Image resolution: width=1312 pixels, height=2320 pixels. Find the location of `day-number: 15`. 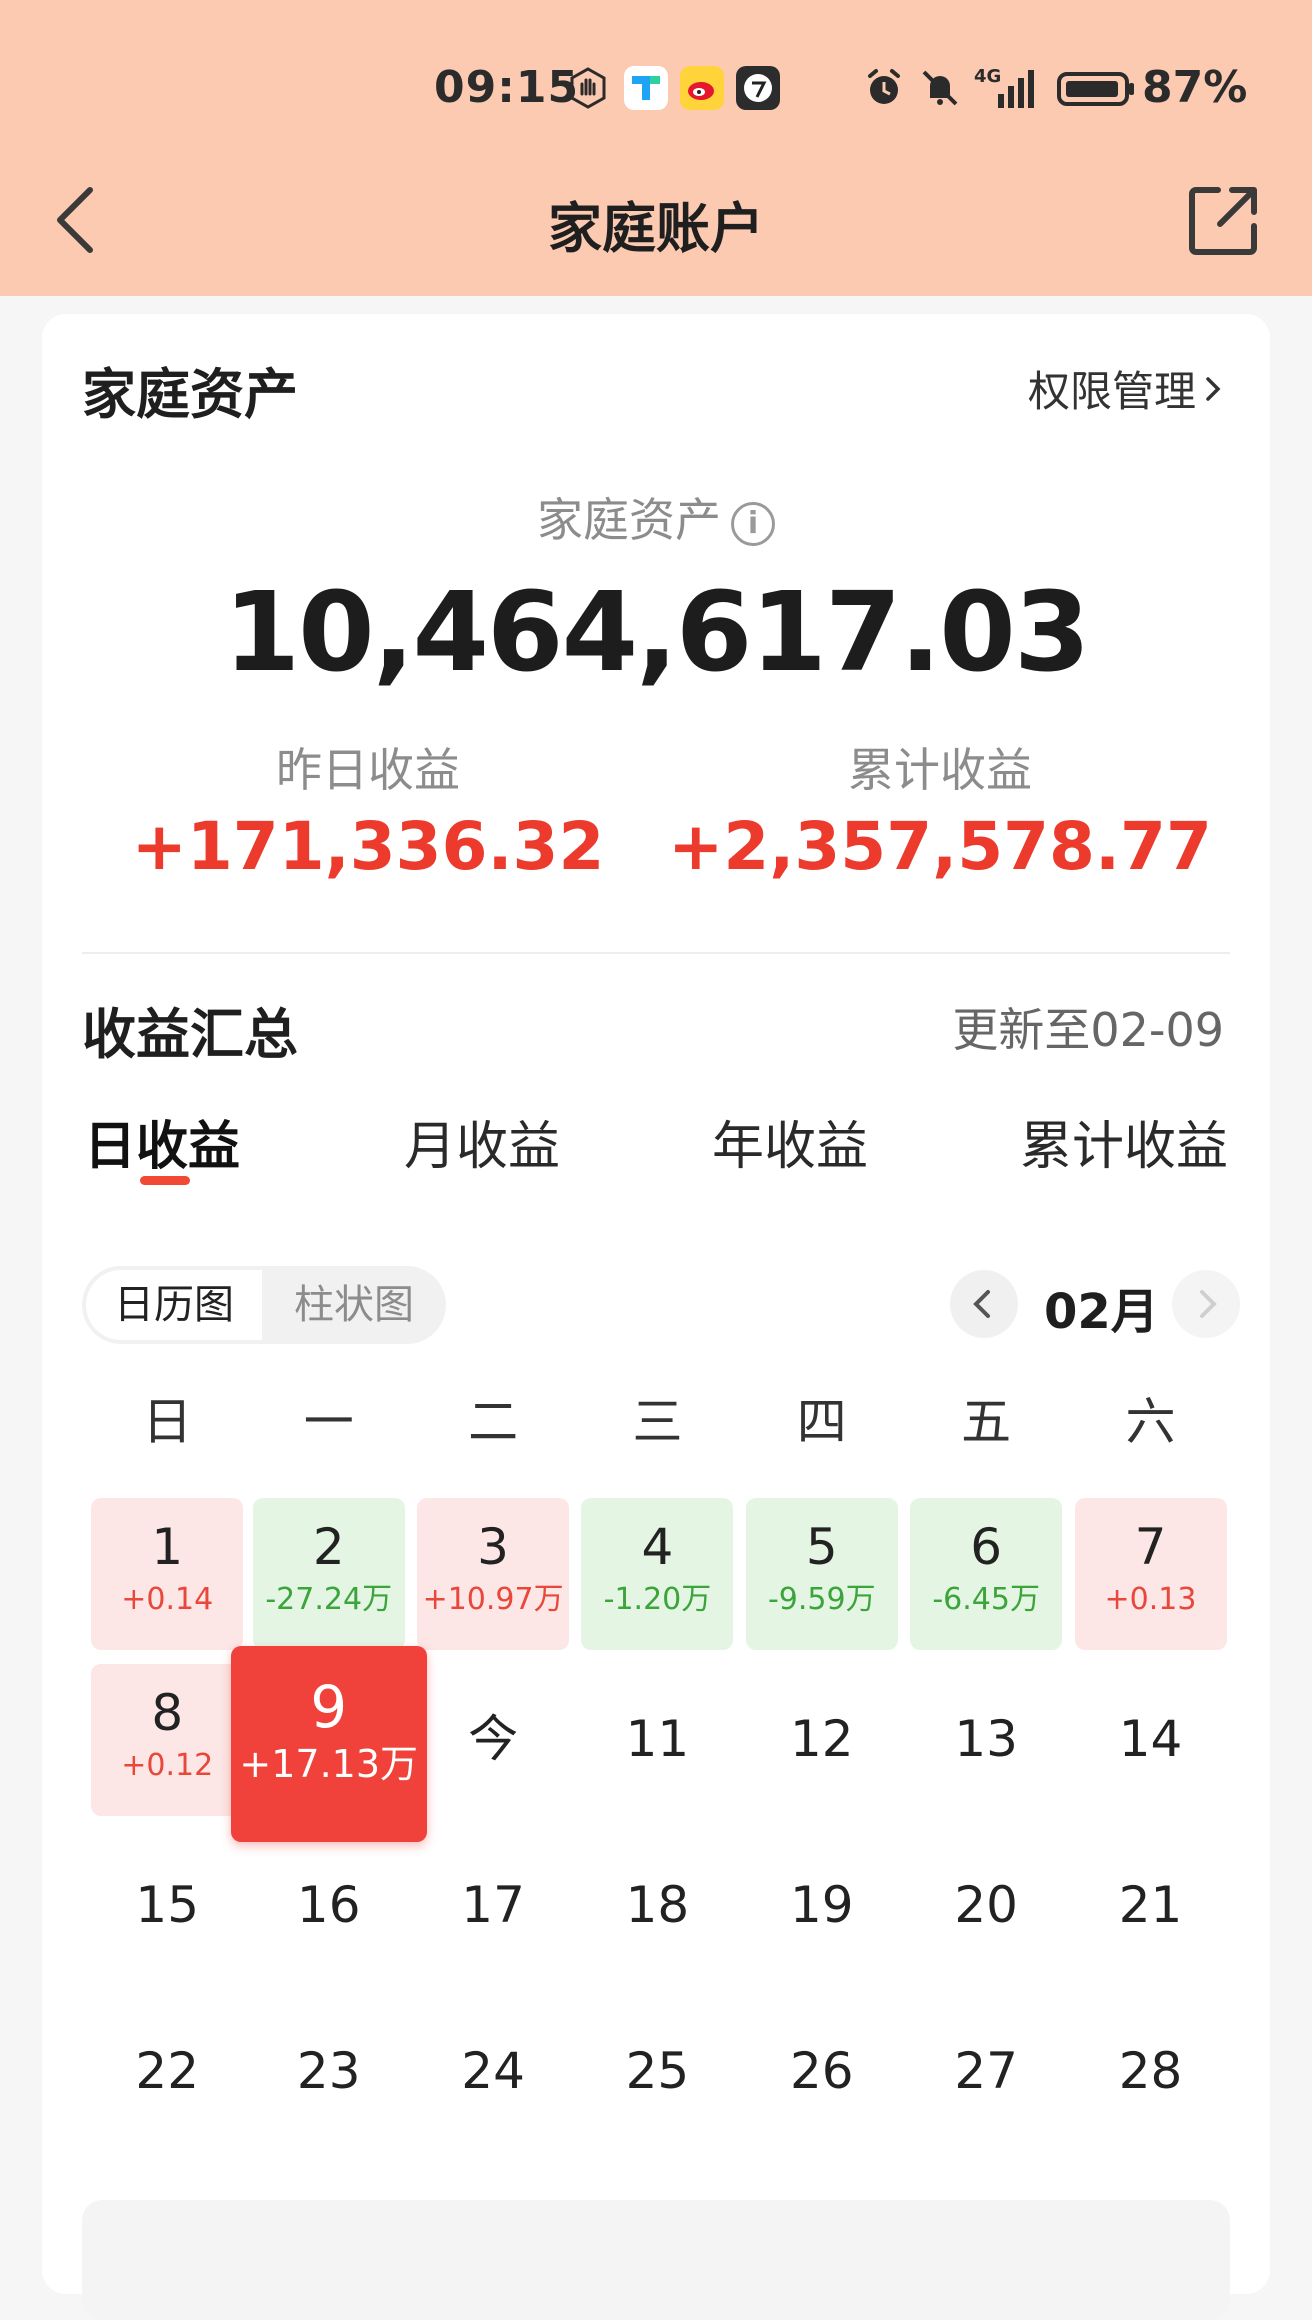

day-number: 15 is located at coordinates (167, 1905).